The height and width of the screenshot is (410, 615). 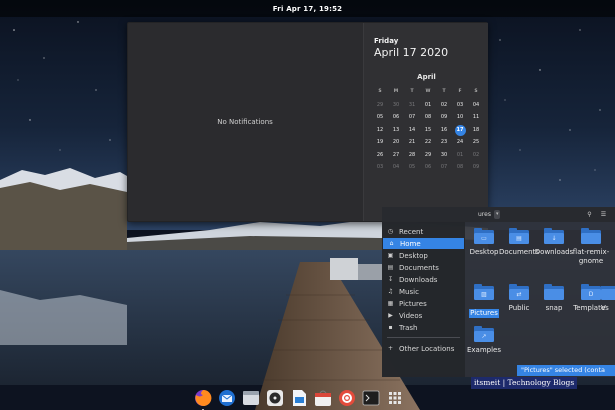 I want to click on sidebar-item-home: ⌂ Home, so click(x=423, y=243).